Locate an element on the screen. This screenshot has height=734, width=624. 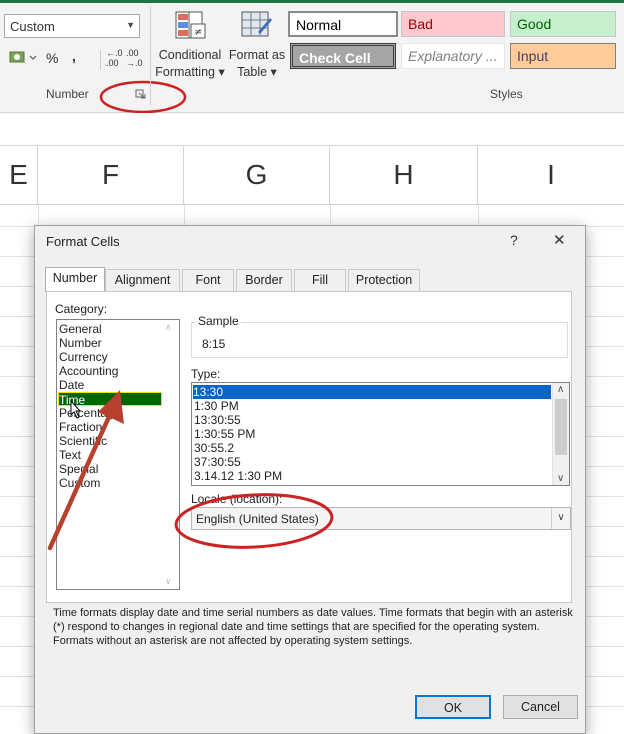
type-item-selected: 13:30 is located at coordinates (372, 392).